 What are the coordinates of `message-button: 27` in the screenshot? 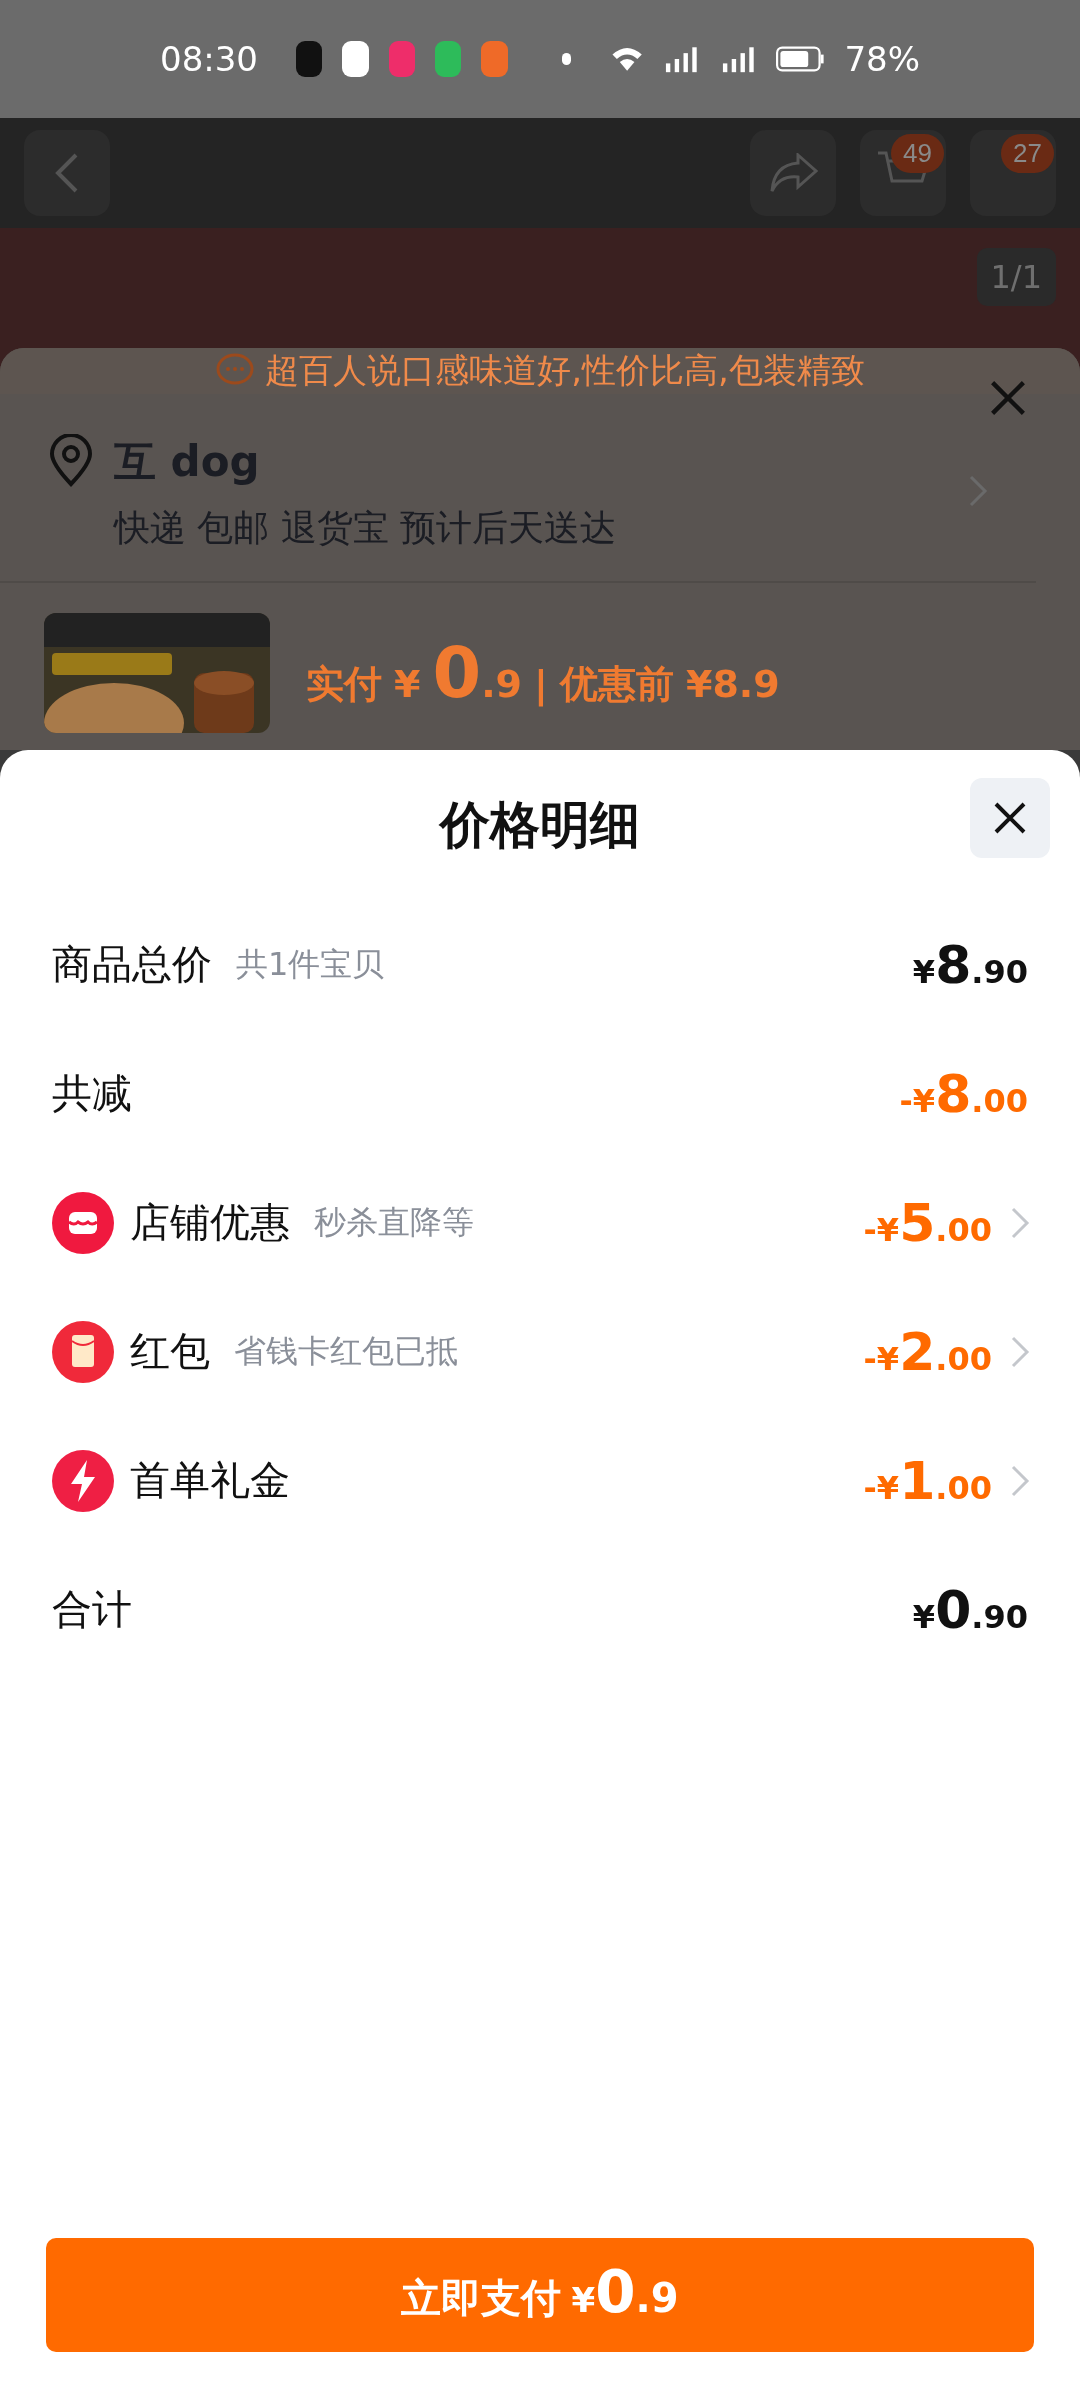 It's located at (1013, 173).